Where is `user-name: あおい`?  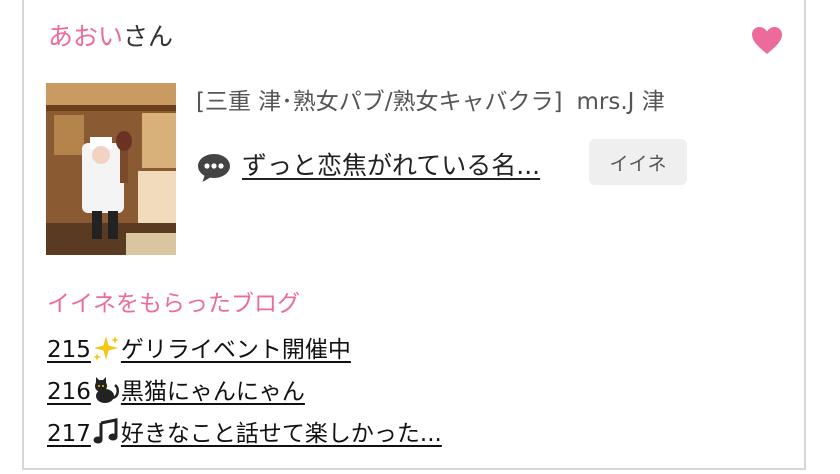 user-name: あおい is located at coordinates (85, 36).